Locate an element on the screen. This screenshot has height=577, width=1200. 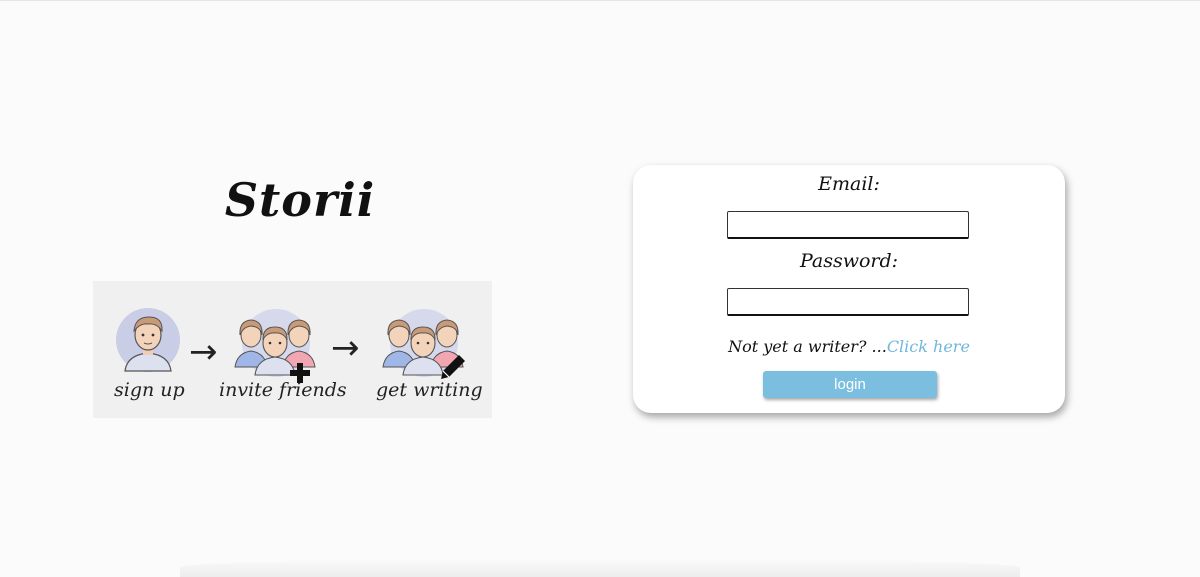
password-field is located at coordinates (848, 302).